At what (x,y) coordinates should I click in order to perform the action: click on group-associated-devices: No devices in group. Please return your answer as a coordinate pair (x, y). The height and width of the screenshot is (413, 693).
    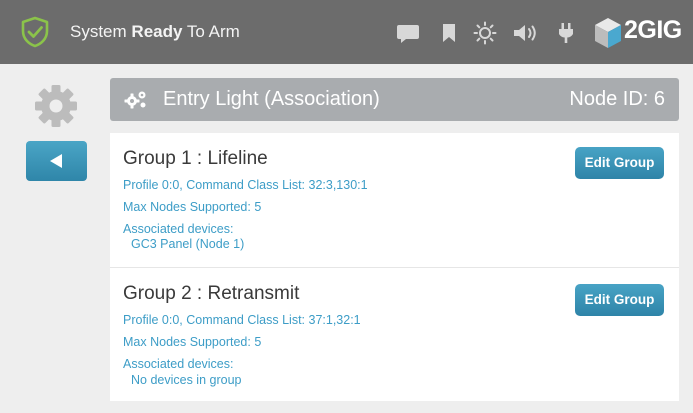
    Looking at the image, I should click on (186, 380).